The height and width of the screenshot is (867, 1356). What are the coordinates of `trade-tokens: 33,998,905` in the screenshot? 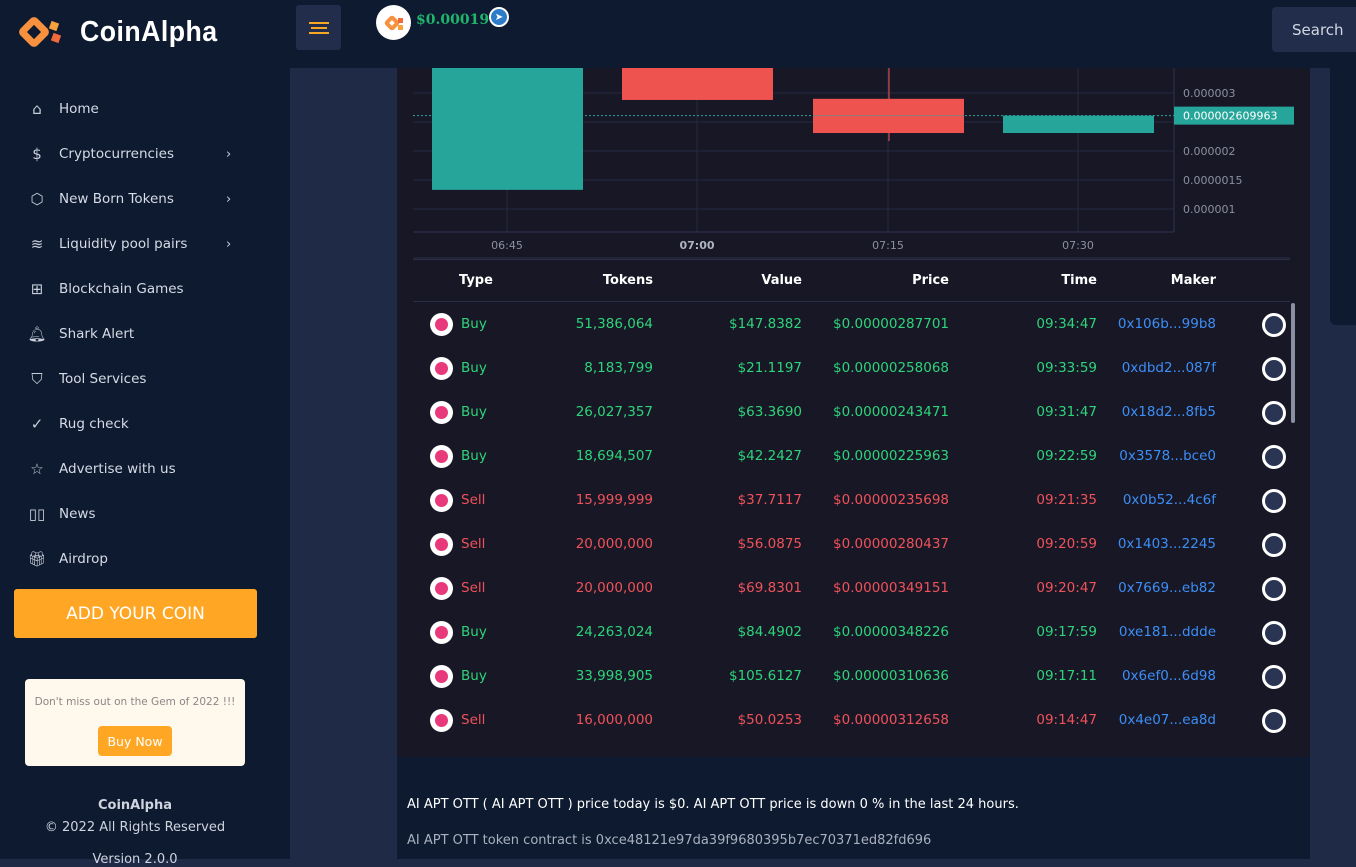 It's located at (614, 676).